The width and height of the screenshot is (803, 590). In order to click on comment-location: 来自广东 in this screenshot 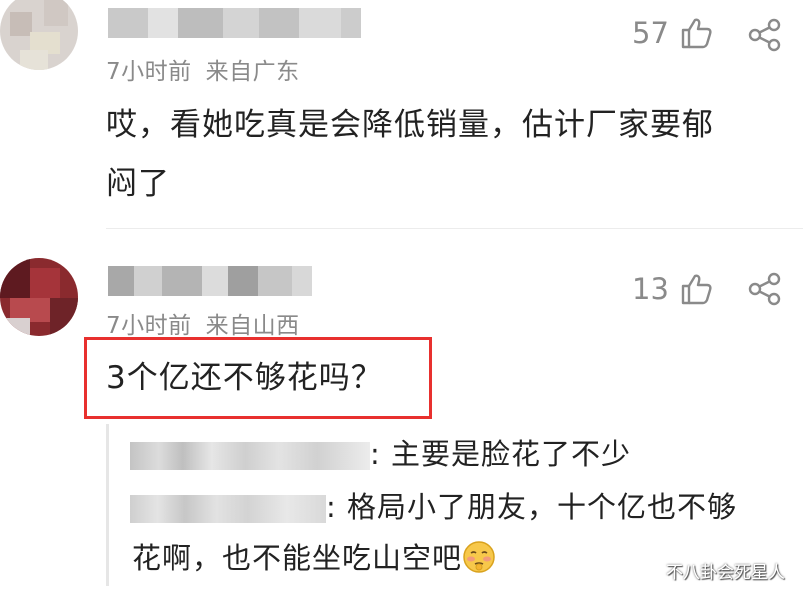, I will do `click(252, 72)`.